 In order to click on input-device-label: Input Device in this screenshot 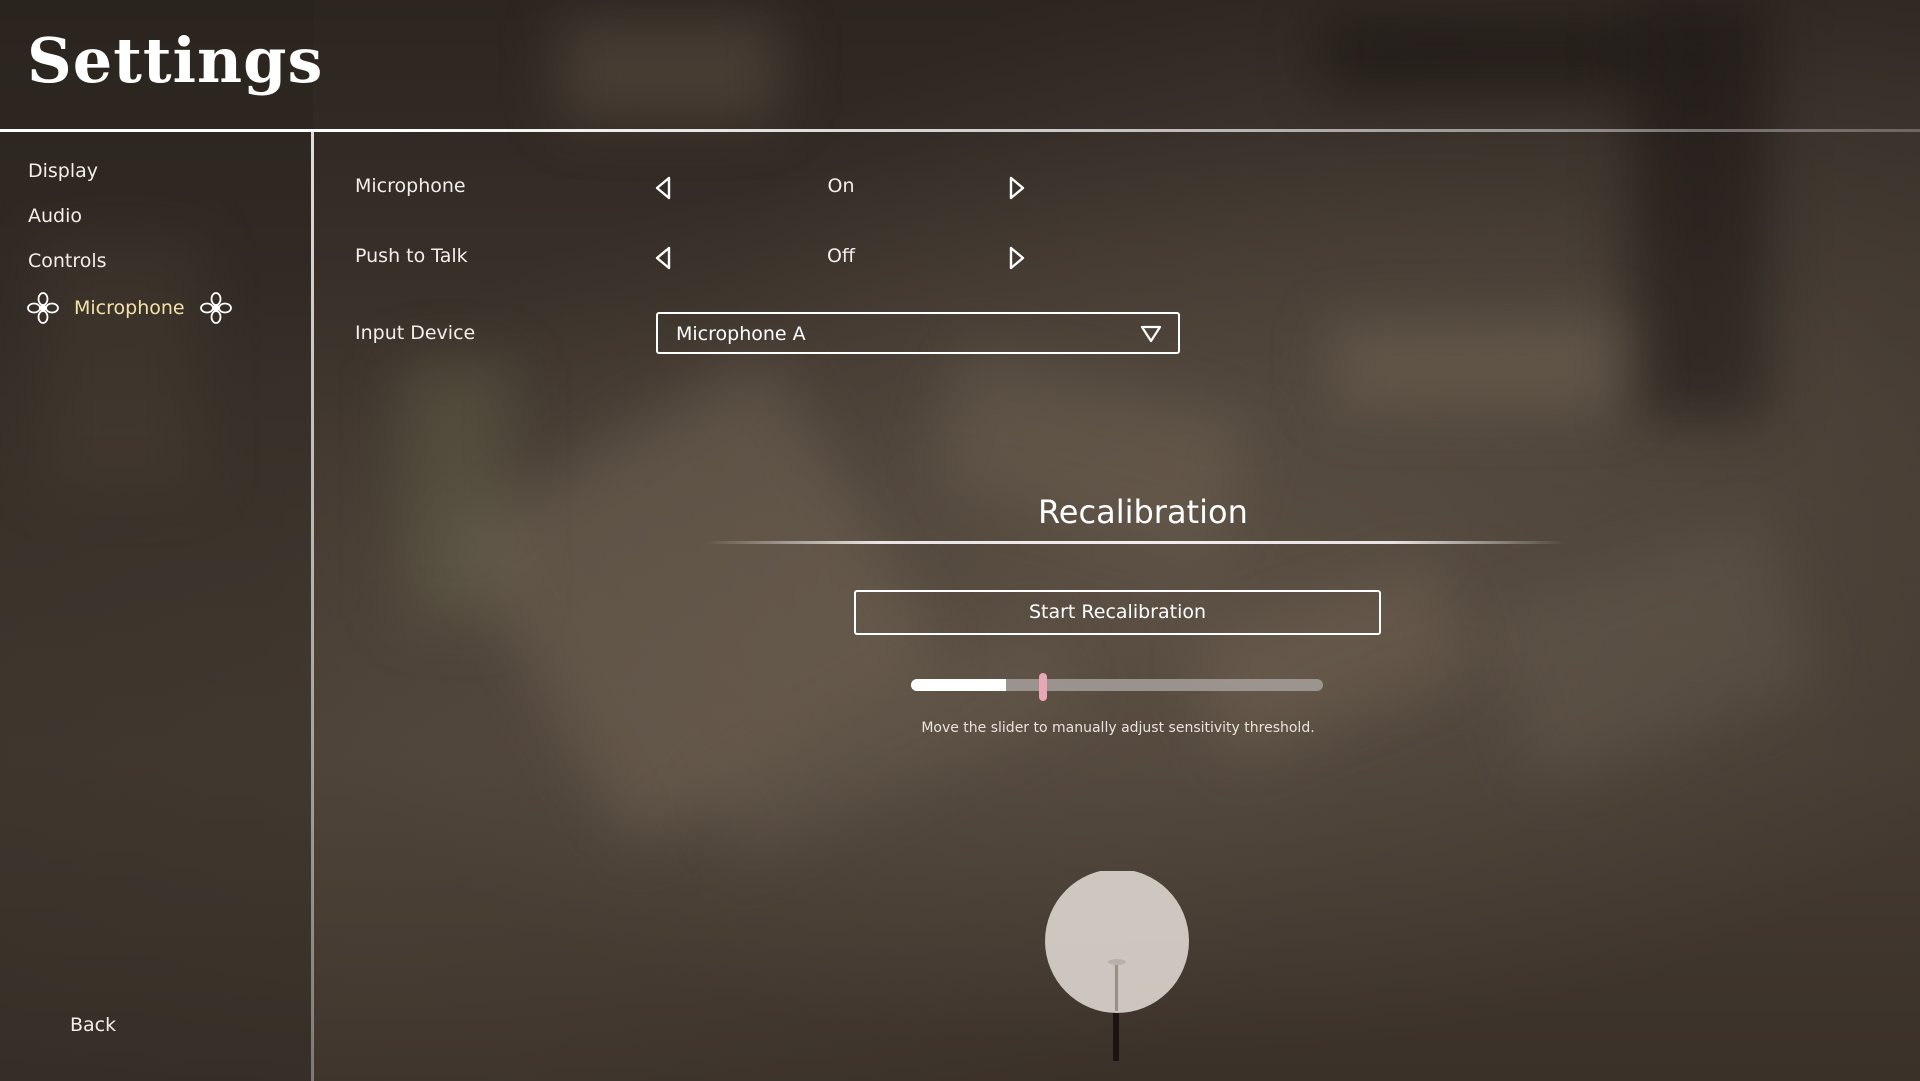, I will do `click(415, 333)`.